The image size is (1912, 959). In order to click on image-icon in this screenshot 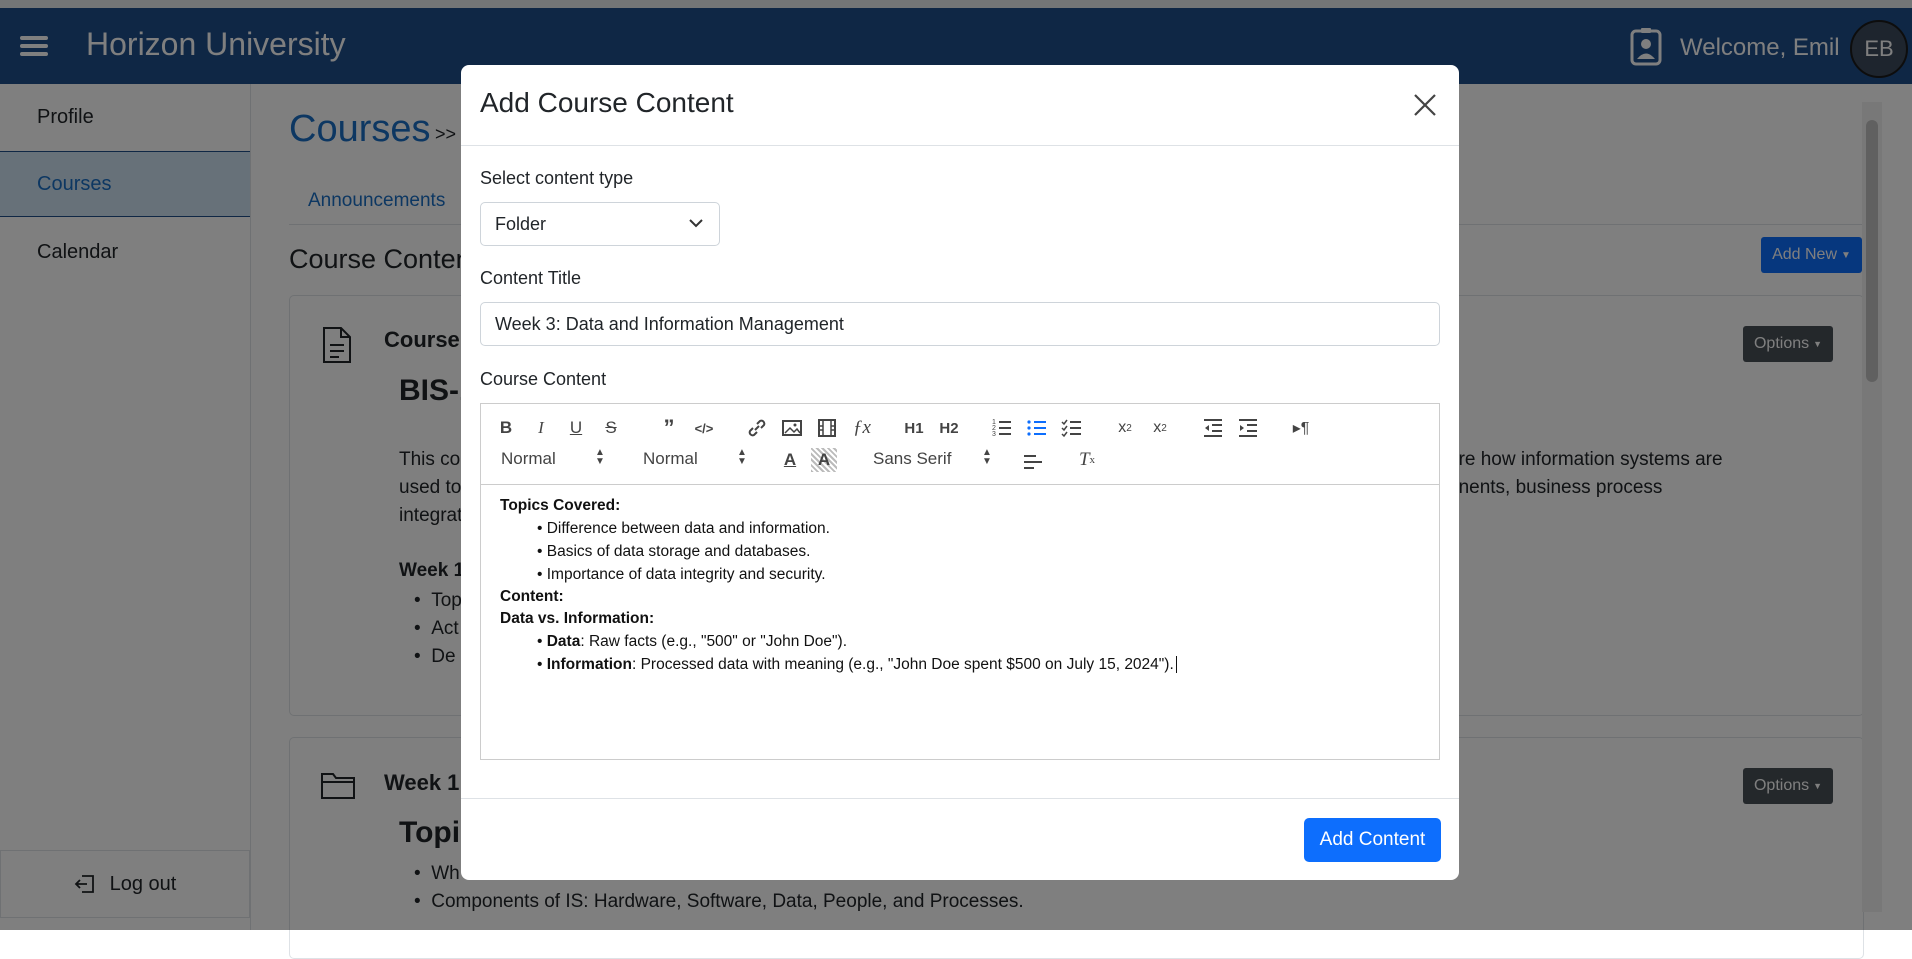, I will do `click(792, 428)`.